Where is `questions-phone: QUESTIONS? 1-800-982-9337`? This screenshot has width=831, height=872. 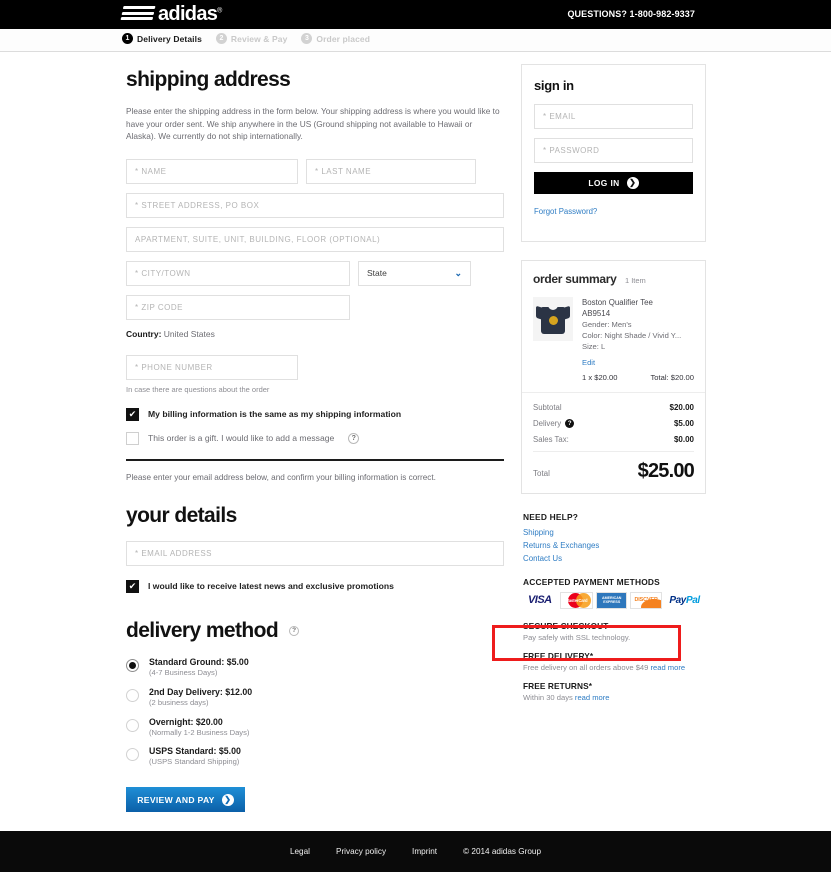 questions-phone: QUESTIONS? 1-800-982-9337 is located at coordinates (631, 14).